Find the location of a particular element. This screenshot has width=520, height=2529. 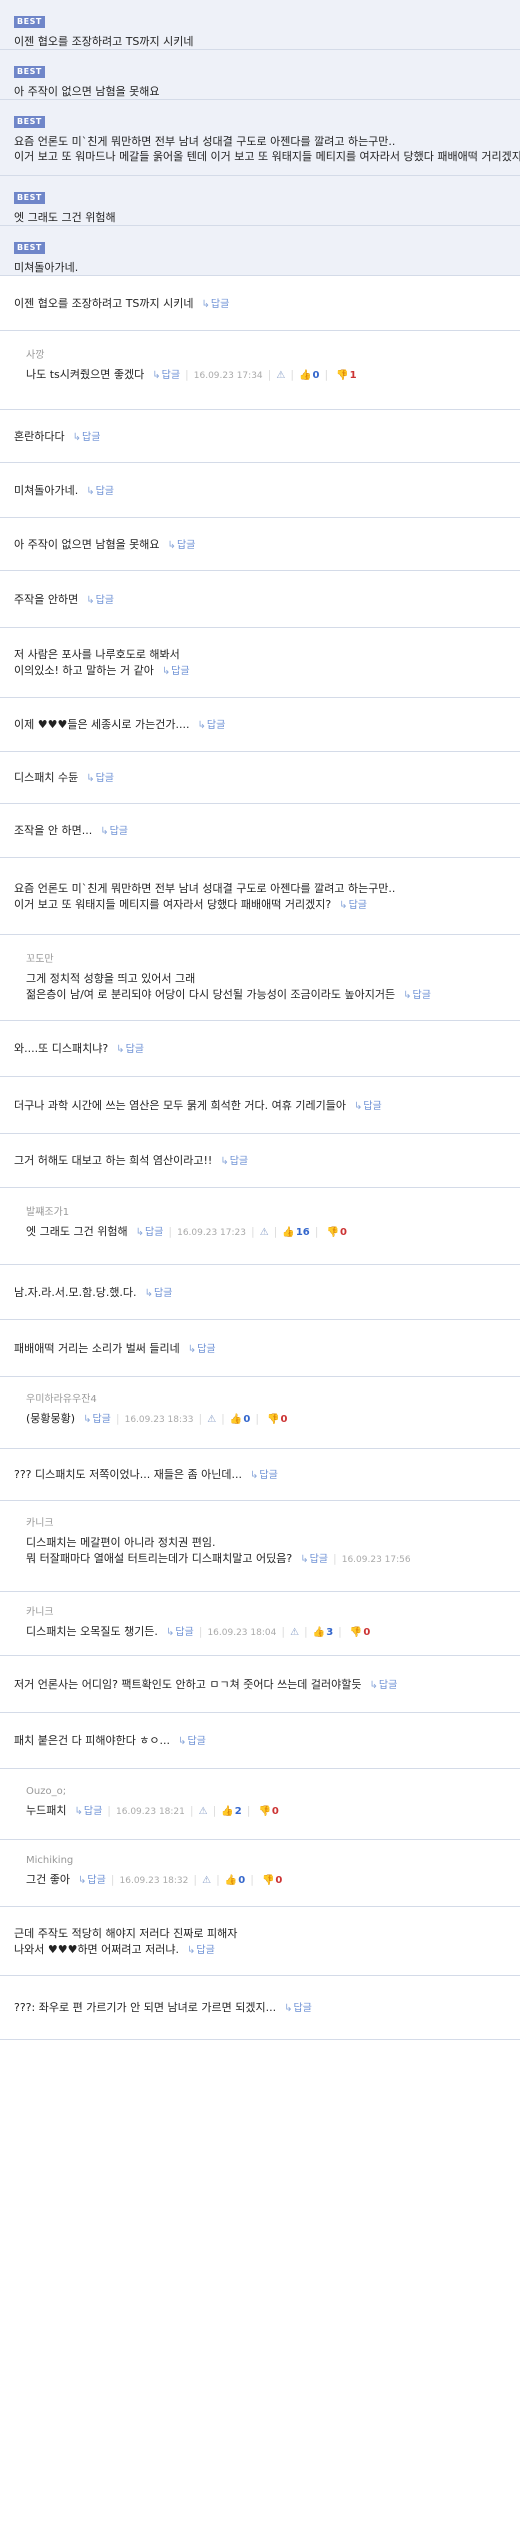

comment-text-line: 저 사람은 포사를 나루호도로 해봐서 is located at coordinates (260, 655).